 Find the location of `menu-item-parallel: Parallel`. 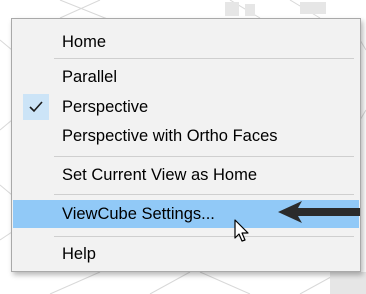

menu-item-parallel: Parallel is located at coordinates (186, 77).